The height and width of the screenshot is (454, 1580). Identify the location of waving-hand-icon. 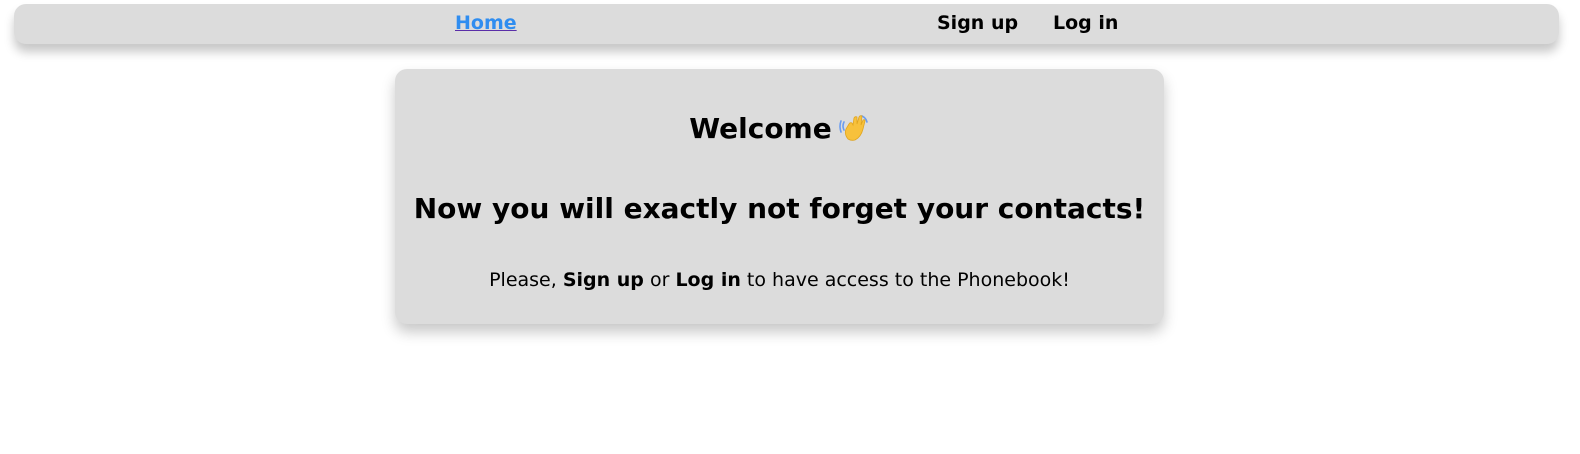
(854, 128).